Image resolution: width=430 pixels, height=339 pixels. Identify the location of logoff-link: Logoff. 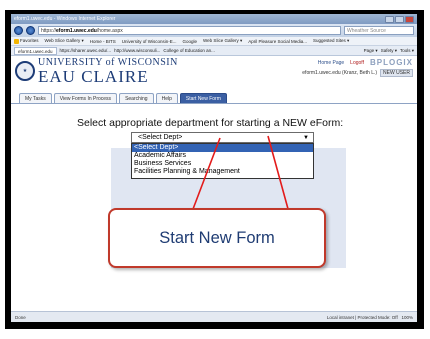
(357, 63).